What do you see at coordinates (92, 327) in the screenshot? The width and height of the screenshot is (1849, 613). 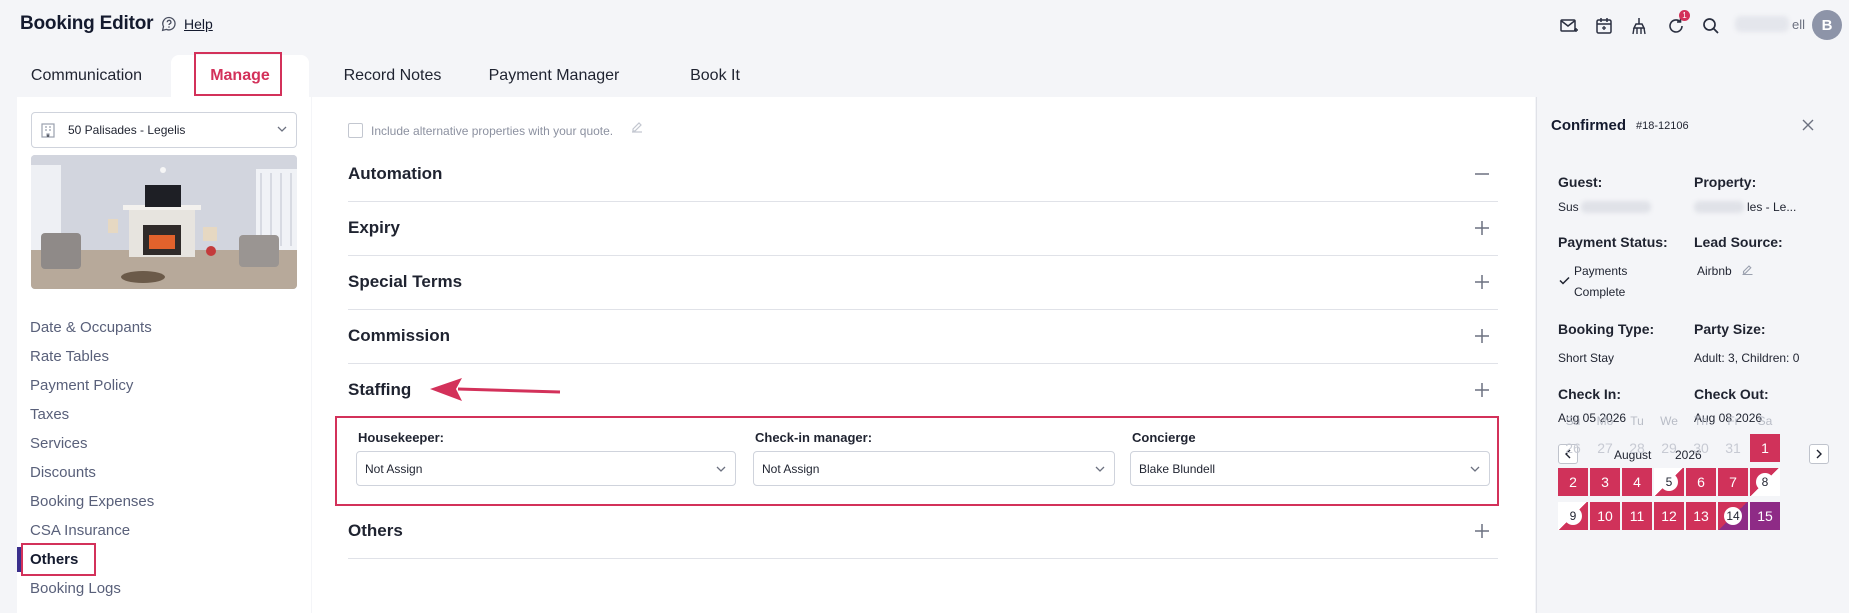 I see `sidebar-item-date-occupants: Date & Occupants` at bounding box center [92, 327].